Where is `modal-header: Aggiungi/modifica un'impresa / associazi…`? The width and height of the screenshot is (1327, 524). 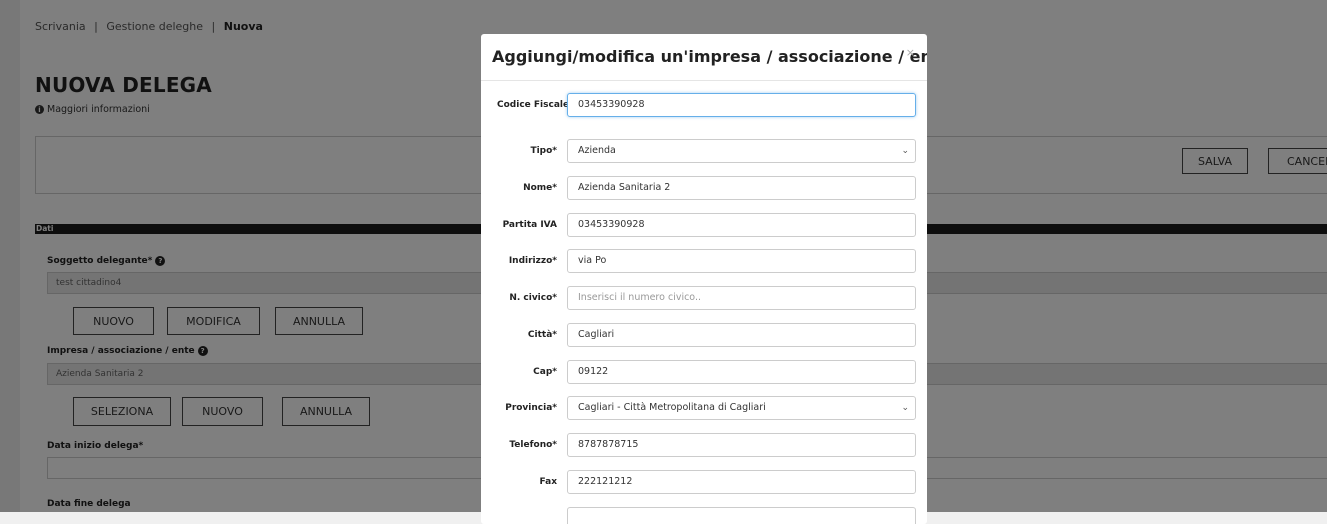 modal-header: Aggiungi/modifica un'impresa / associazi… is located at coordinates (704, 57).